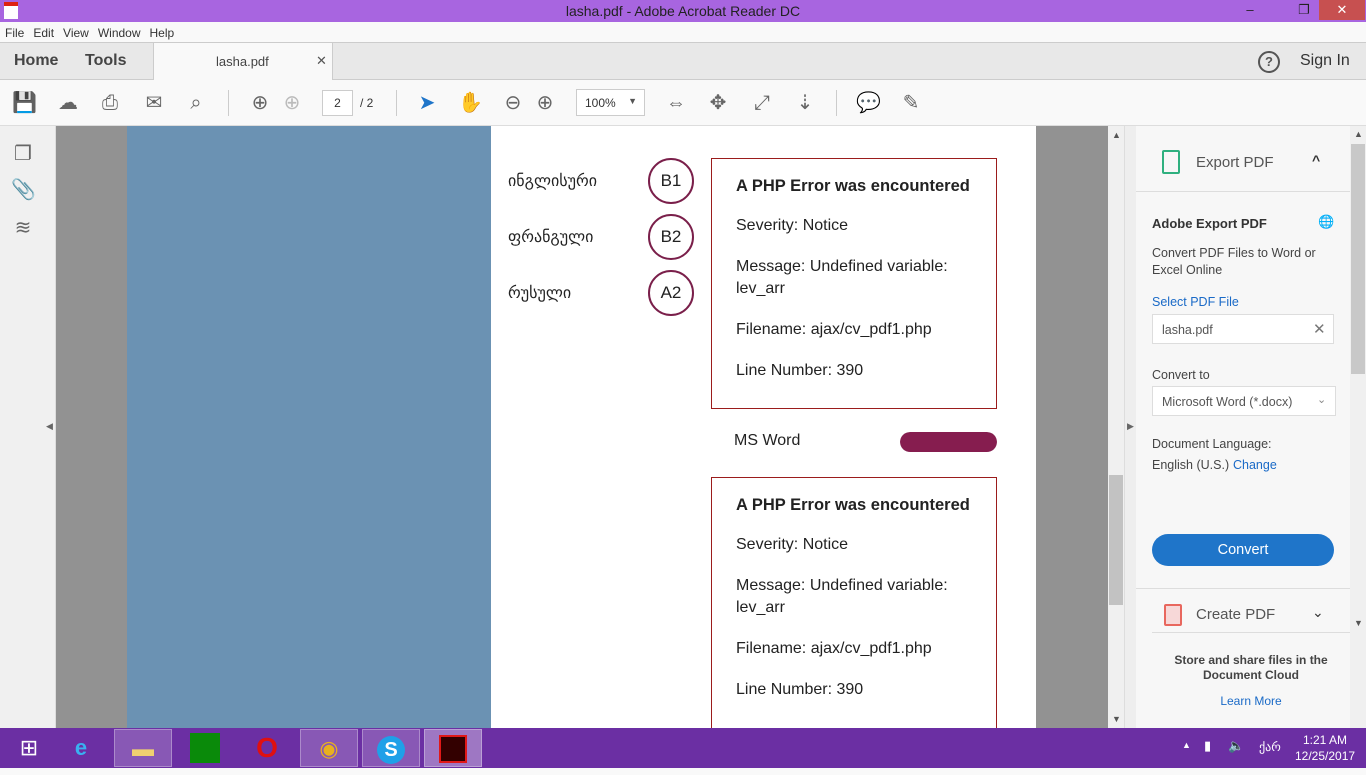 The image size is (1366, 775). Describe the element at coordinates (470, 103) in the screenshot. I see `hand-tool-icon: ✋` at that location.